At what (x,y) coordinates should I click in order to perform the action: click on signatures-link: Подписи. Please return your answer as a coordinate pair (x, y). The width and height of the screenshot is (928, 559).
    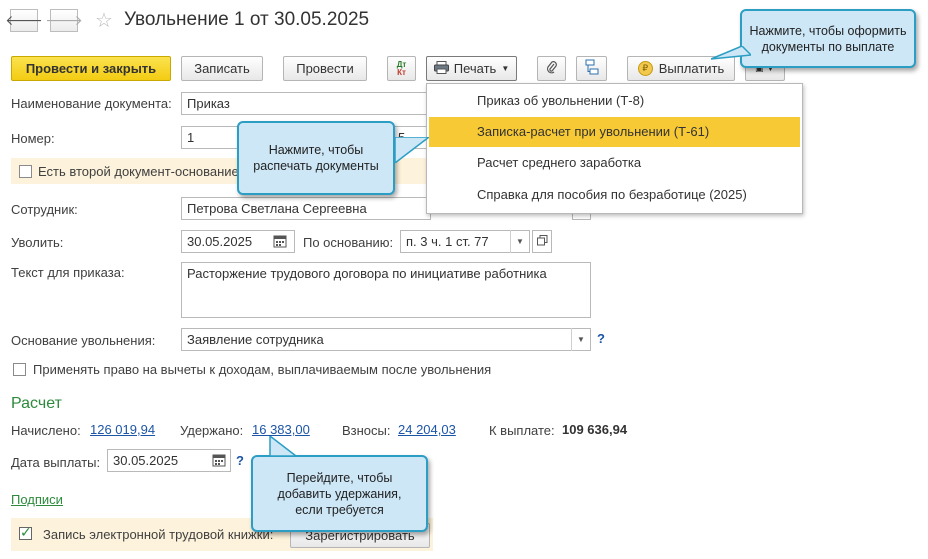
    Looking at the image, I should click on (37, 499).